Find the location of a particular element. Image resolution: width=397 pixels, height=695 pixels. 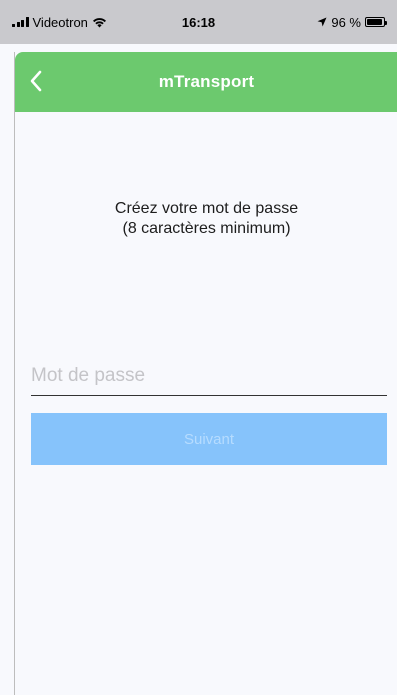

instructions-line-1: Créez votre mot de passe is located at coordinates (206, 208).